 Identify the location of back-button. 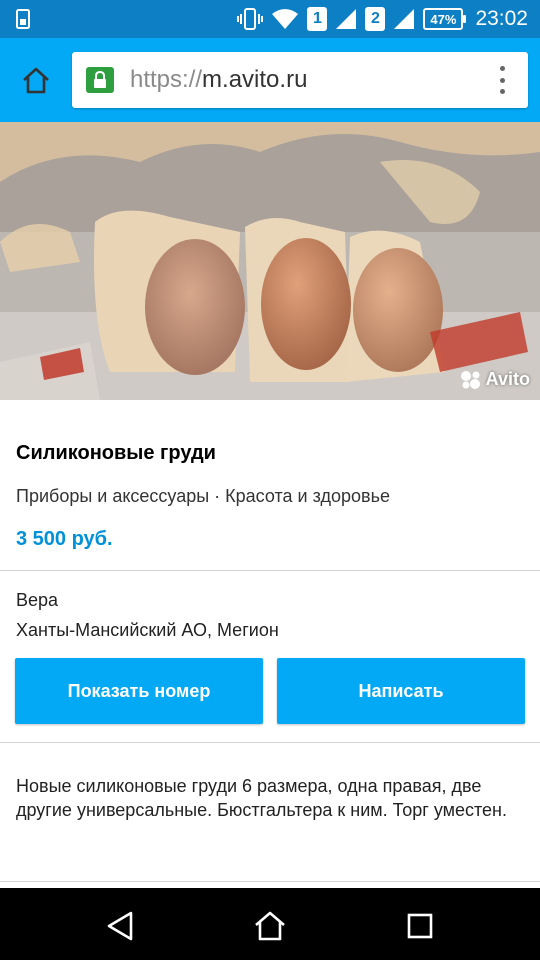
(120, 926).